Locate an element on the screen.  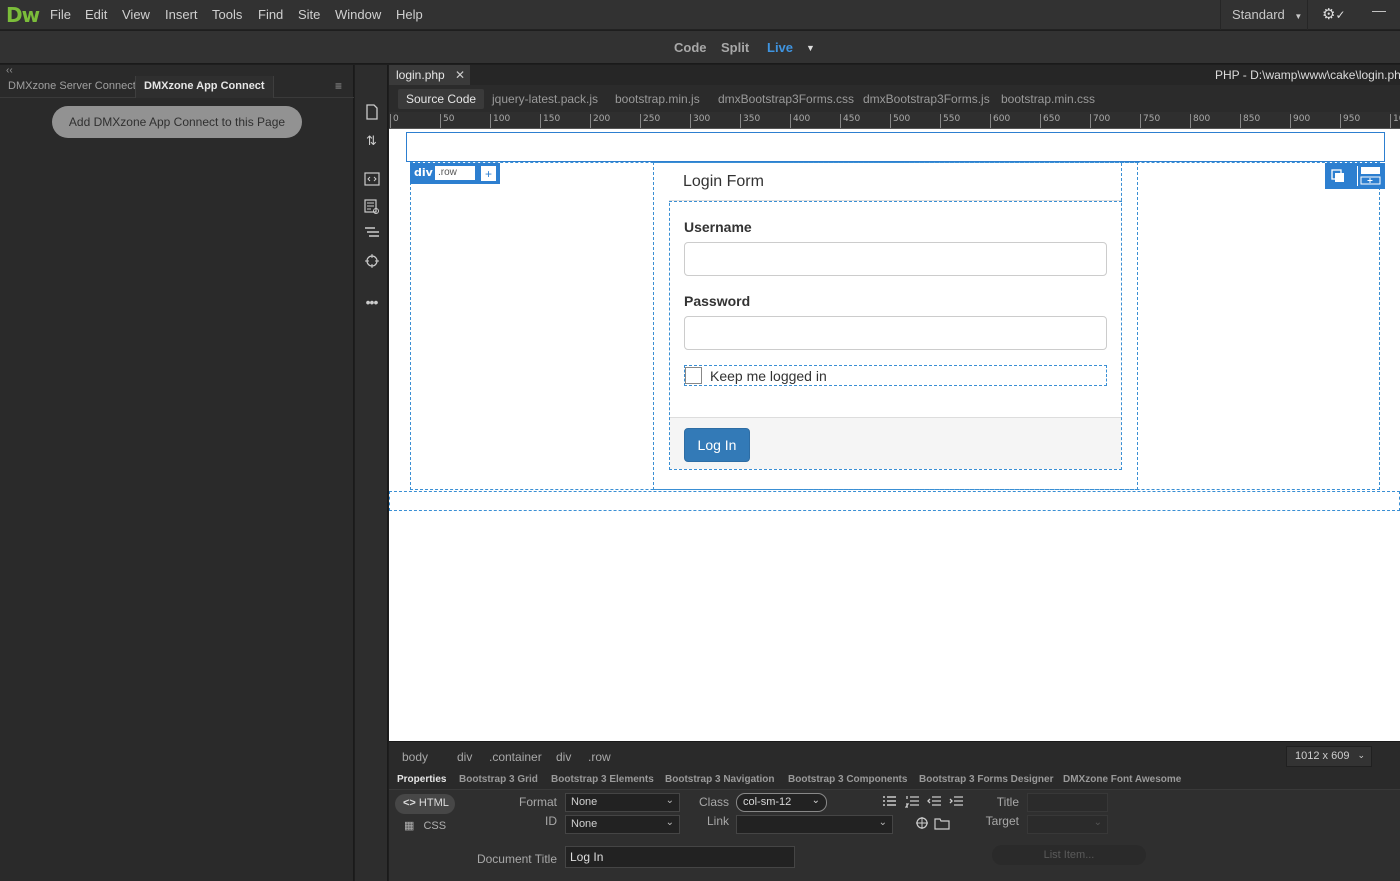
link-label: Link is located at coordinates (717, 821).